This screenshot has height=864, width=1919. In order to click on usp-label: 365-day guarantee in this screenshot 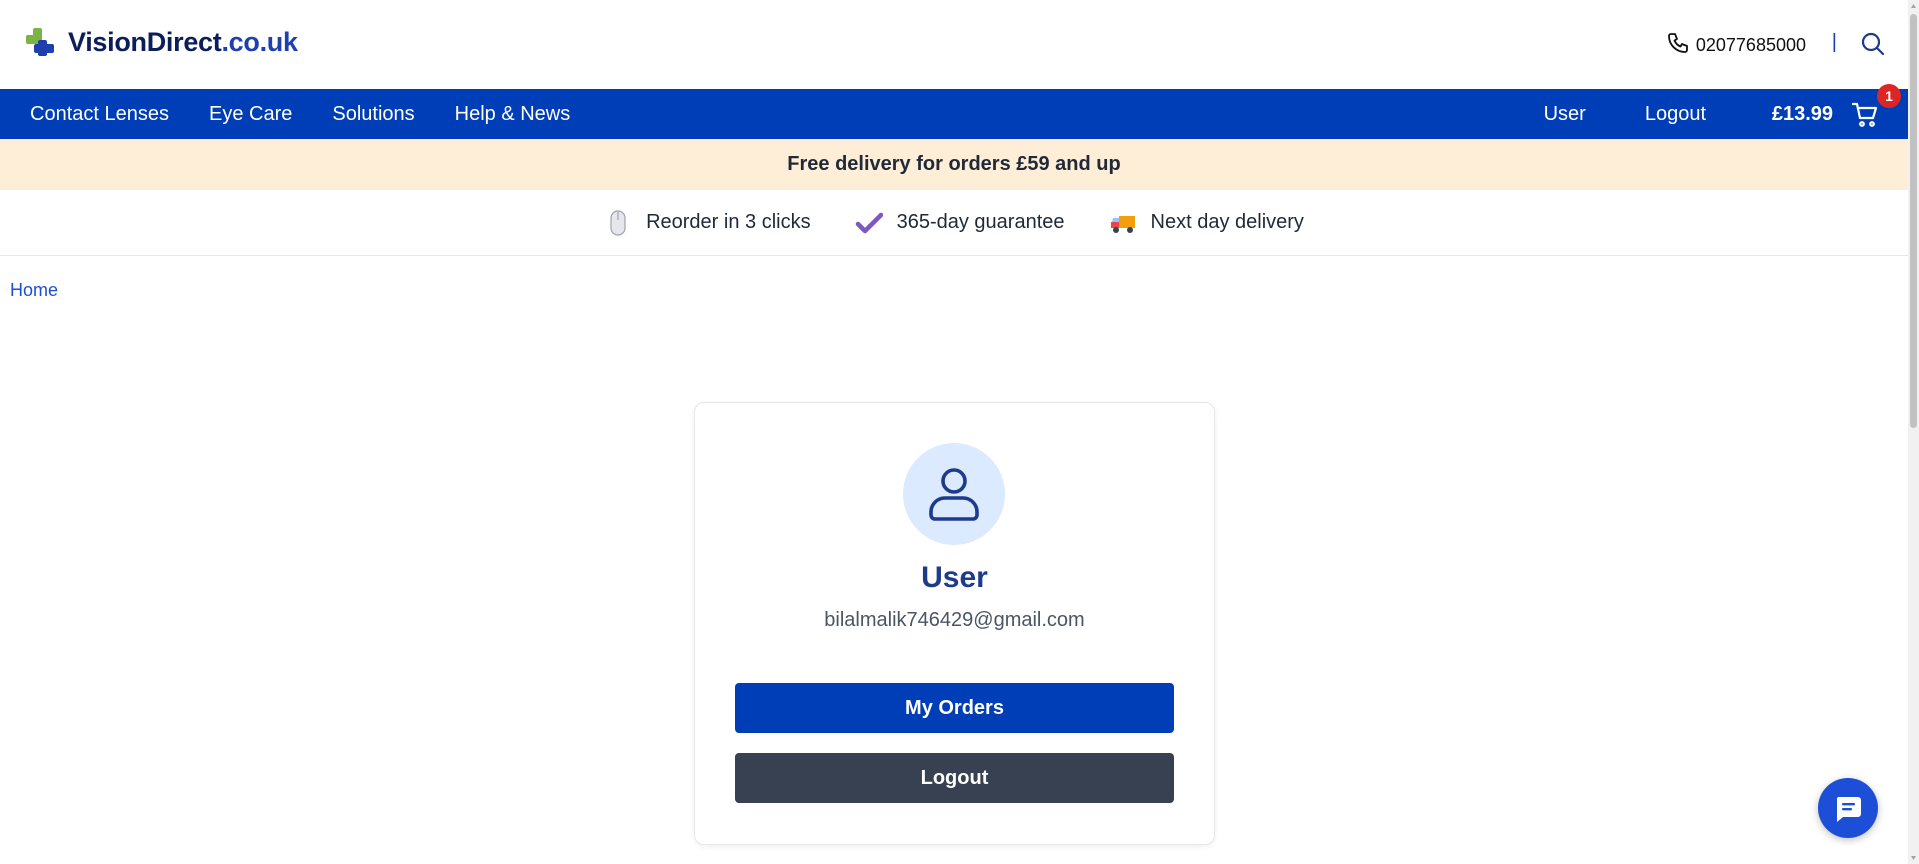, I will do `click(980, 222)`.